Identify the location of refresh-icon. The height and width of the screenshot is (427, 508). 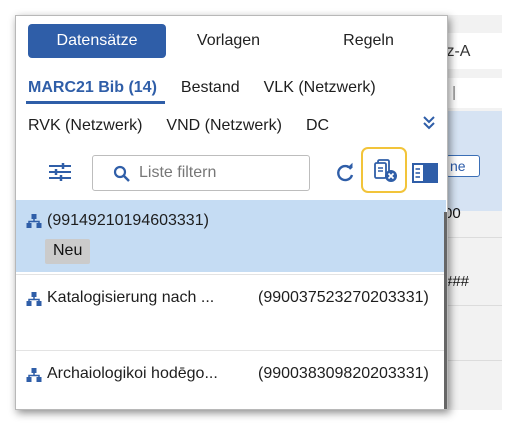
(345, 173).